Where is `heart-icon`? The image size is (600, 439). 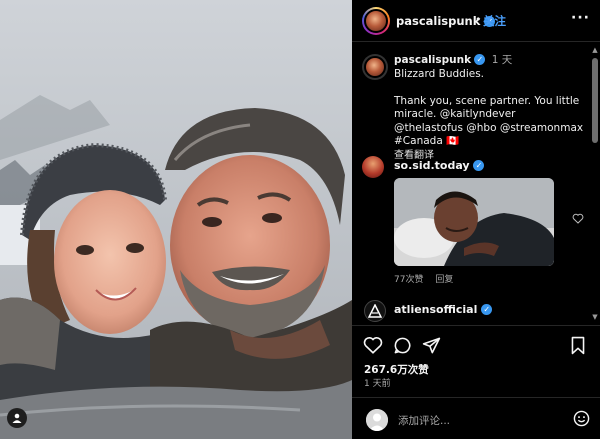
heart-icon is located at coordinates (373, 345).